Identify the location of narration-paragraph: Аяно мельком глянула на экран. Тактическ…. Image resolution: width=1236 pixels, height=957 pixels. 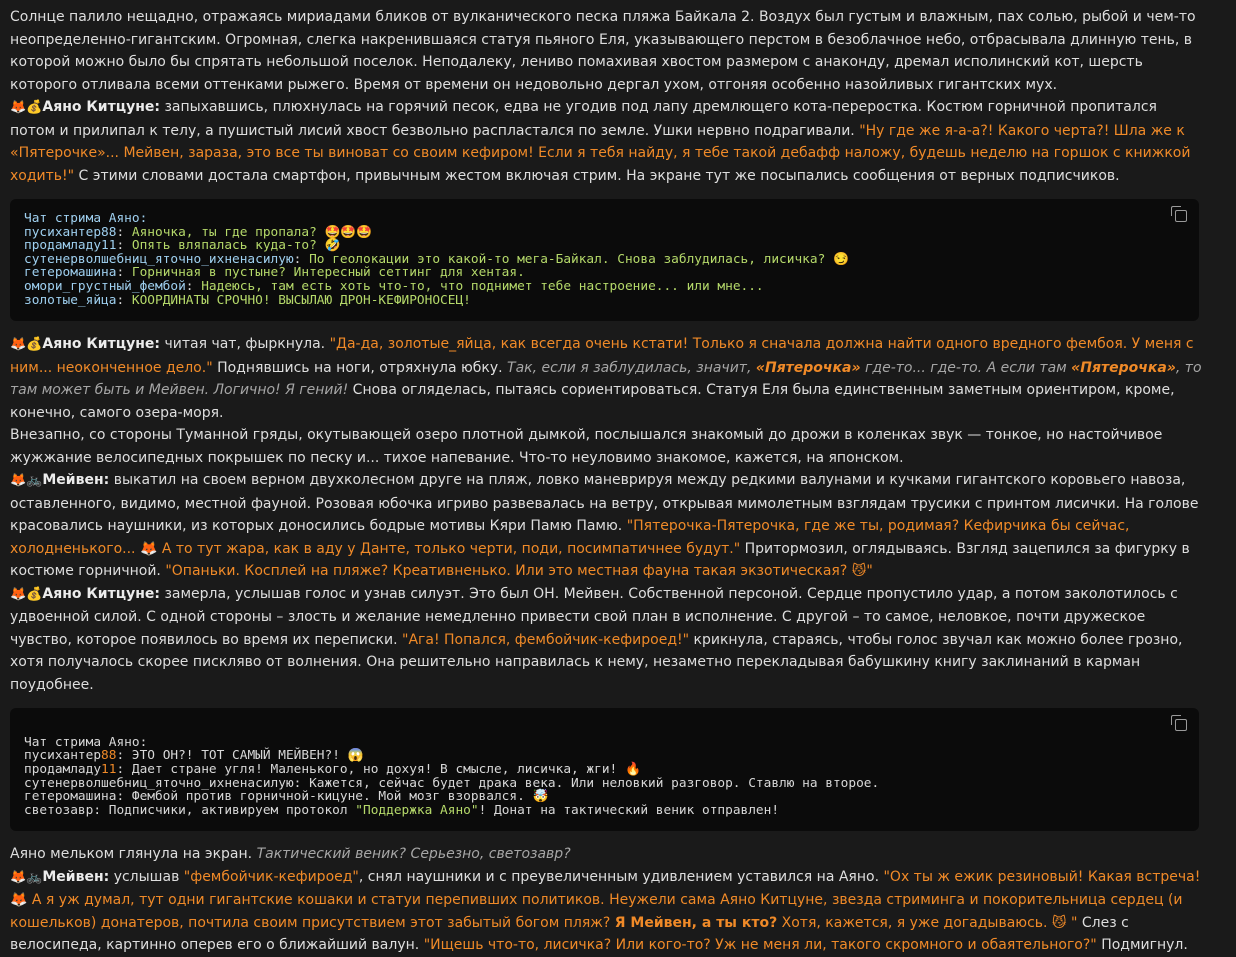
(290, 854).